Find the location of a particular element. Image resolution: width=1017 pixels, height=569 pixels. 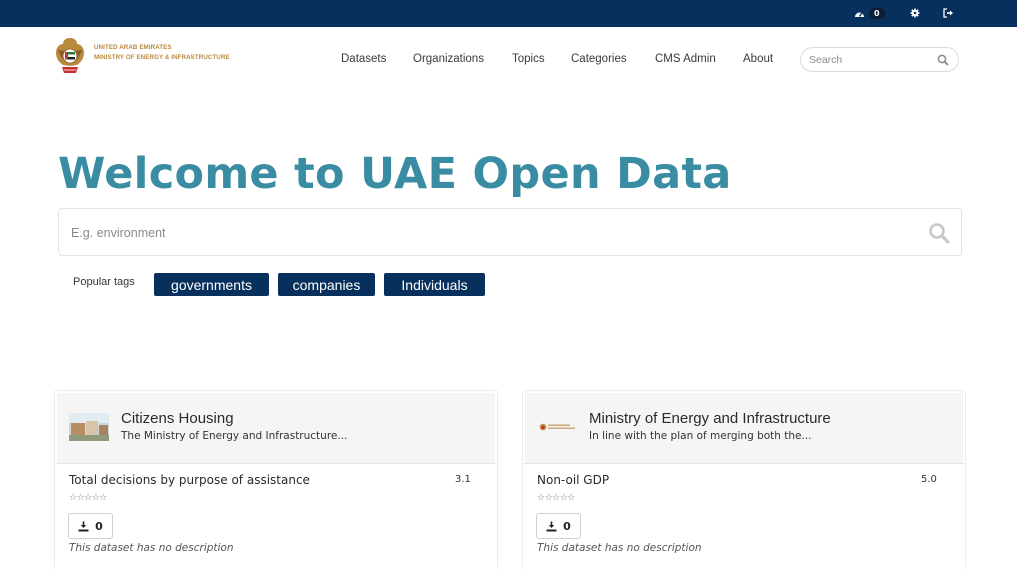

nav-topics: Topics is located at coordinates (528, 59).